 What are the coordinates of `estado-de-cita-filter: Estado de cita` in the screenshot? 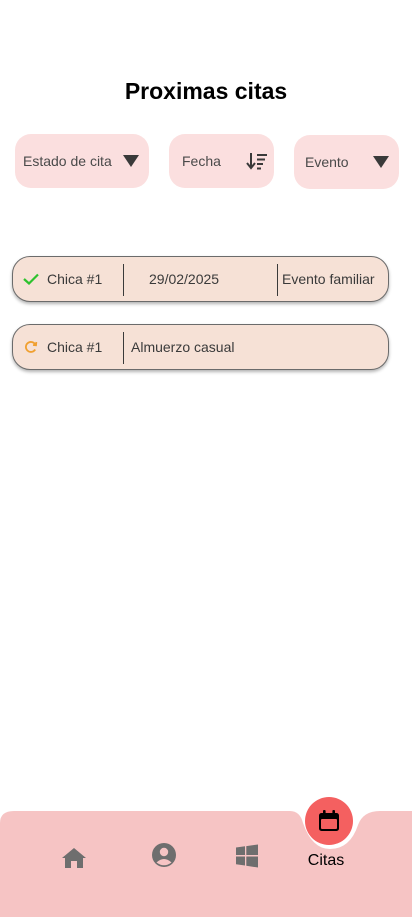 It's located at (82, 161).